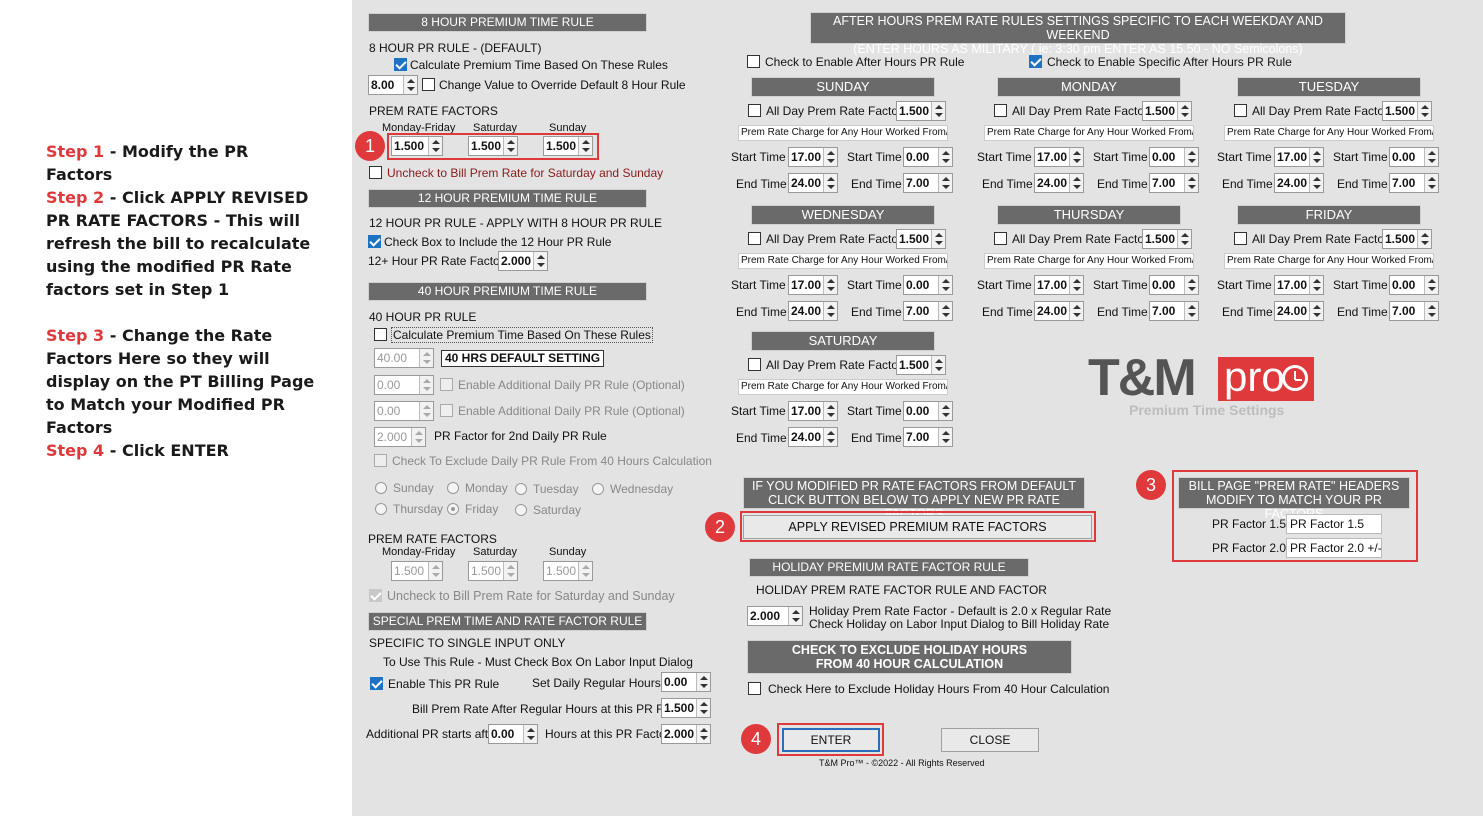  What do you see at coordinates (1414, 157) in the screenshot?
I see `tuesday-start2-spinner: 0.00` at bounding box center [1414, 157].